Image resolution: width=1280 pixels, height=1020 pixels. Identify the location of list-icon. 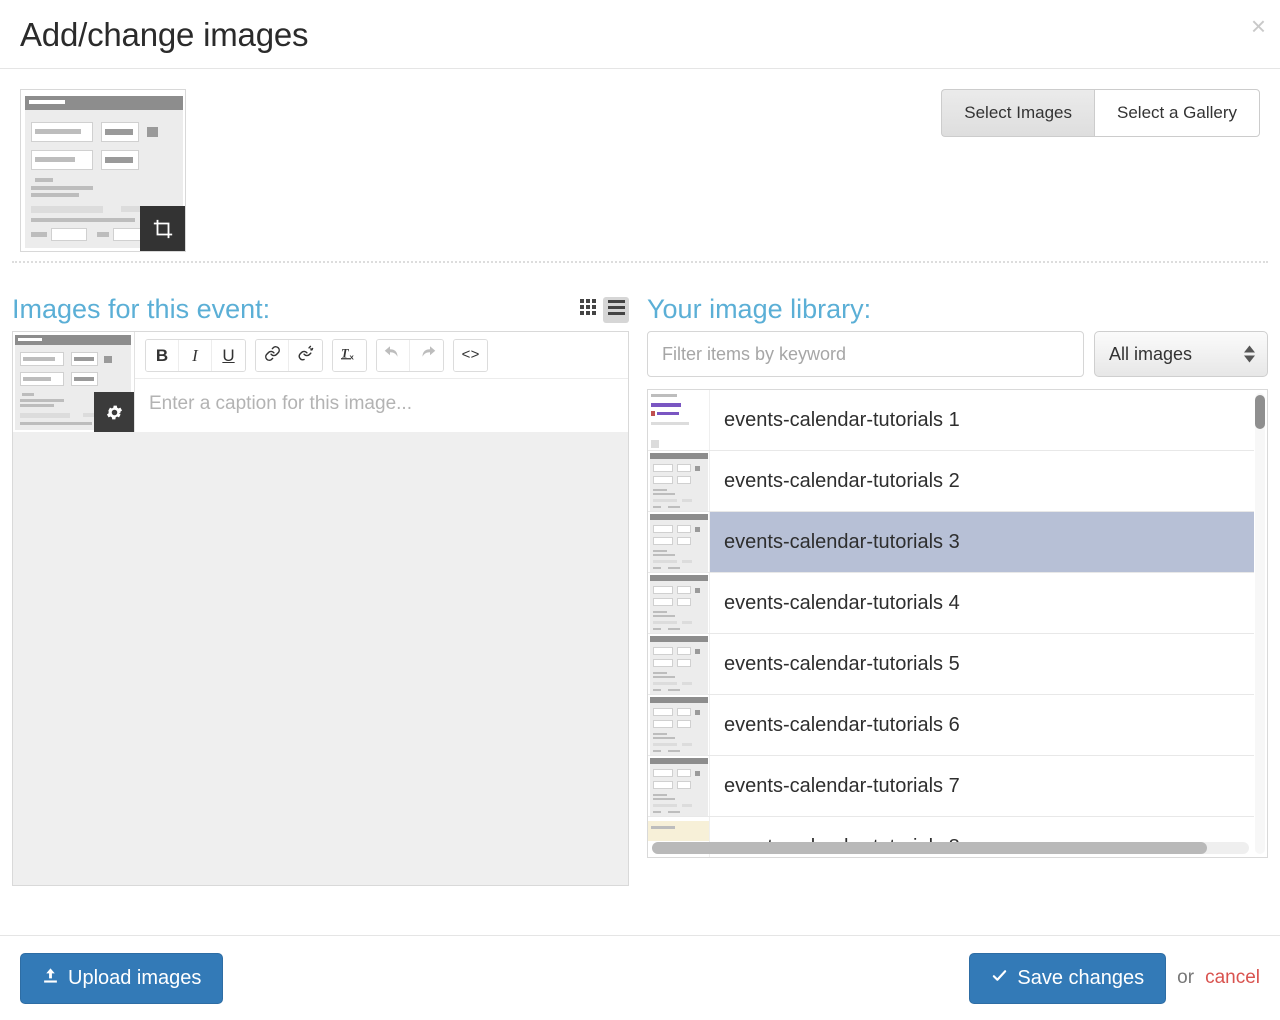
(616, 310).